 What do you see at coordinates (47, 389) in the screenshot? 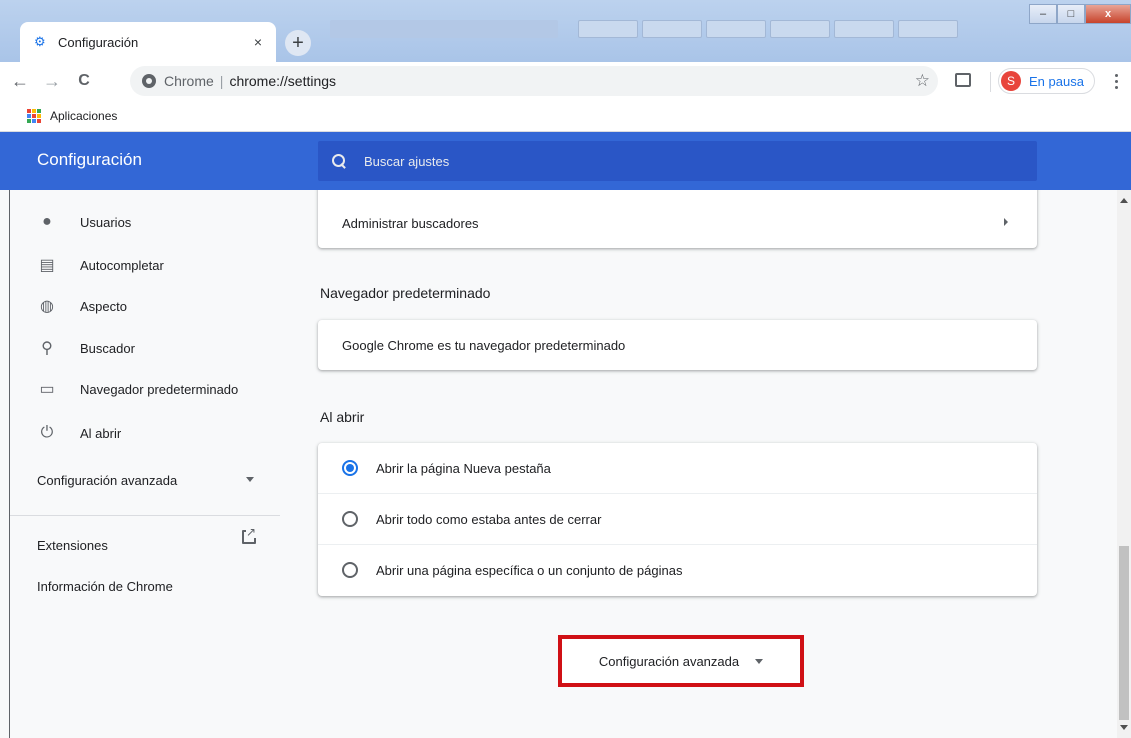
I see `browser-icon: ▭` at bounding box center [47, 389].